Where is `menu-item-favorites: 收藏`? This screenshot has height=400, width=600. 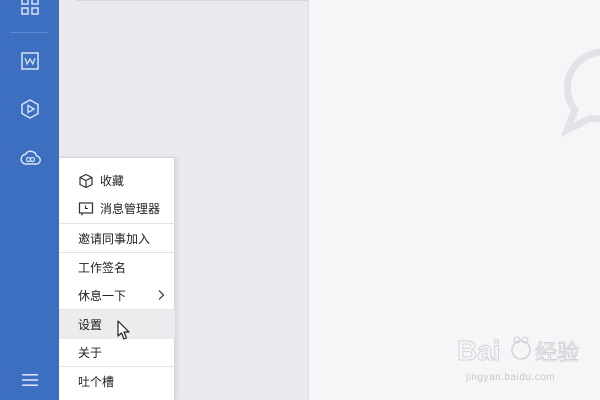 menu-item-favorites: 收藏 is located at coordinates (117, 180).